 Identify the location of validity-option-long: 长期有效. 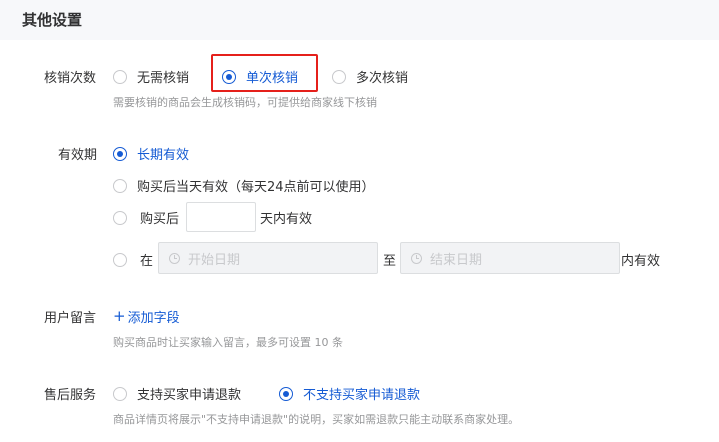
(151, 153).